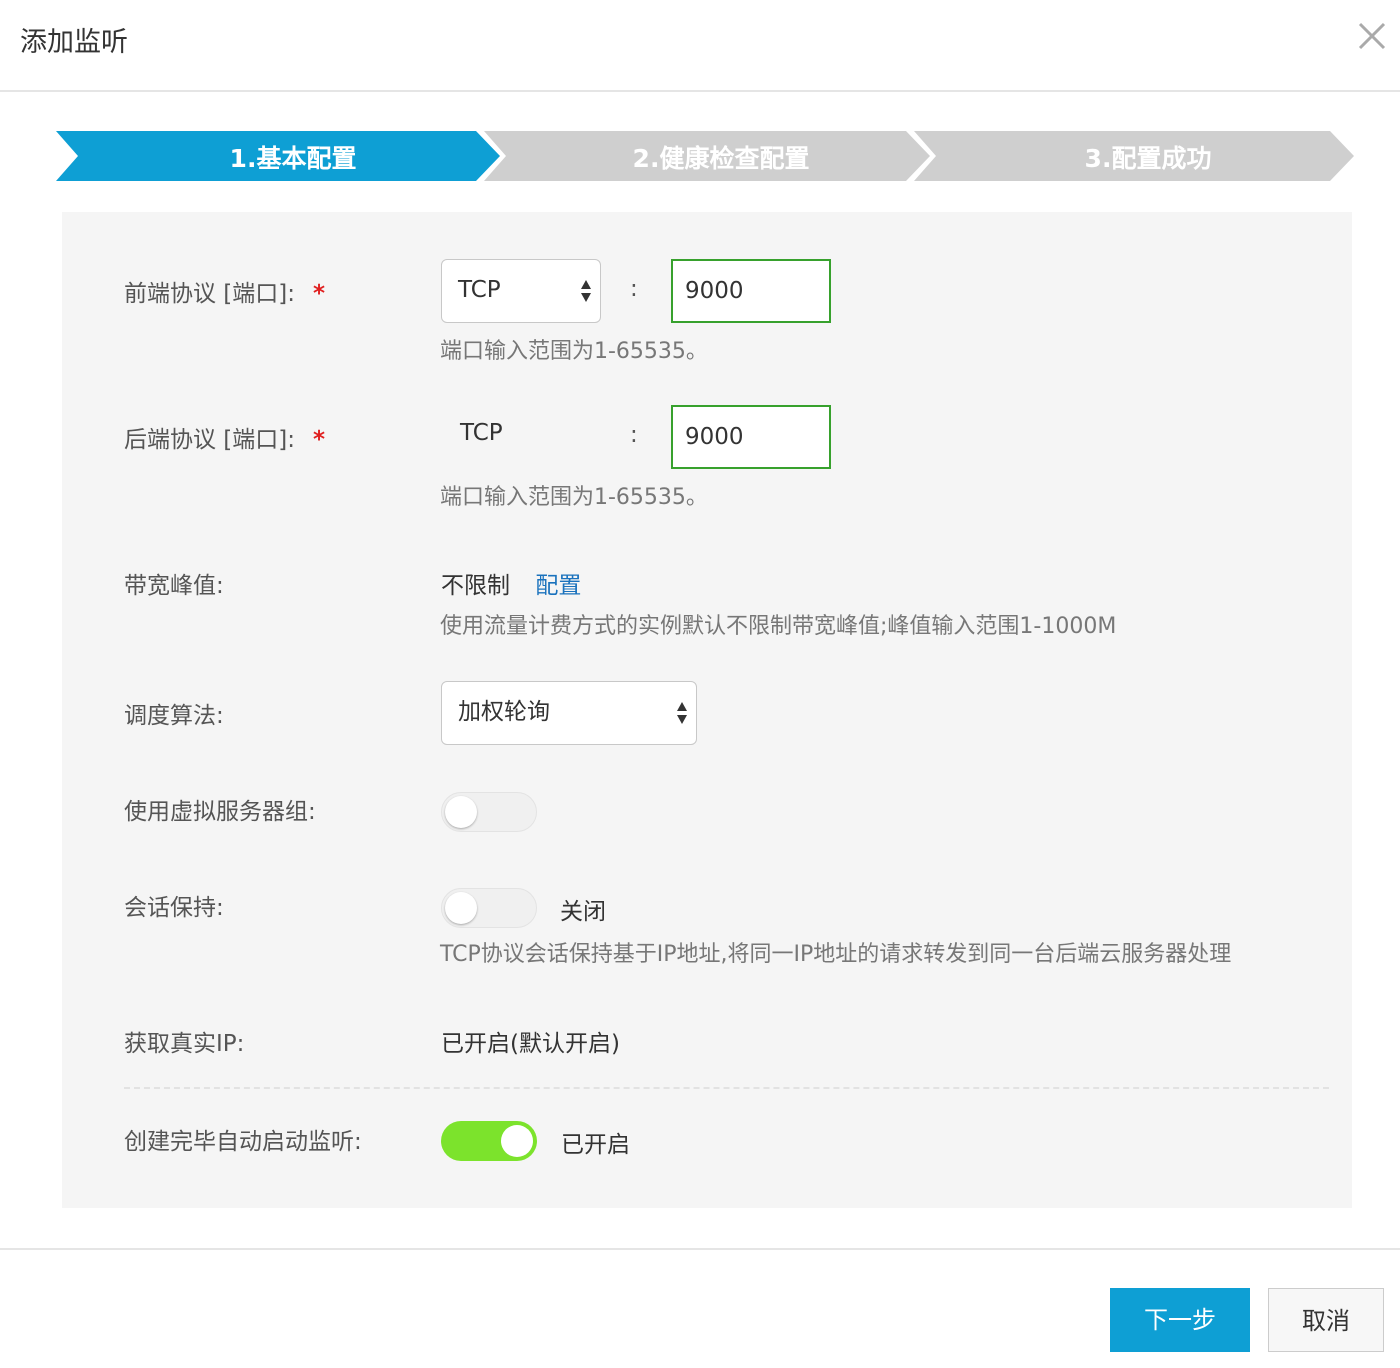 This screenshot has height=1368, width=1400. Describe the element at coordinates (751, 291) in the screenshot. I see `frontend-port-input: 9000` at that location.